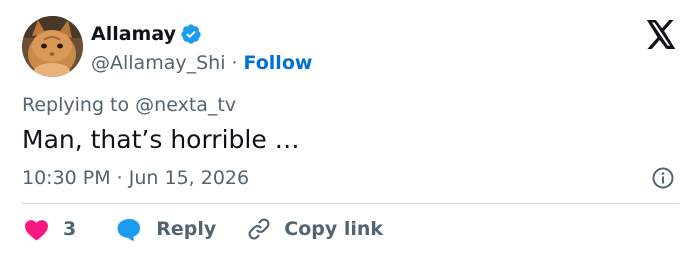  Describe the element at coordinates (185, 105) in the screenshot. I see `reply-mention-link: @nexta_tv` at that location.